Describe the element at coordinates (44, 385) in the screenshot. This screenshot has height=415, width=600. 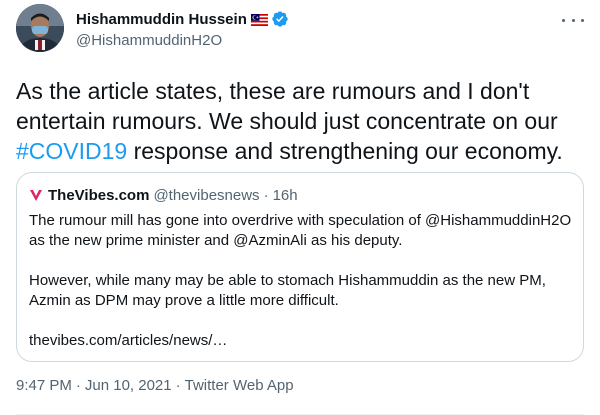
I see `tweet-time: 9:47 PM` at that location.